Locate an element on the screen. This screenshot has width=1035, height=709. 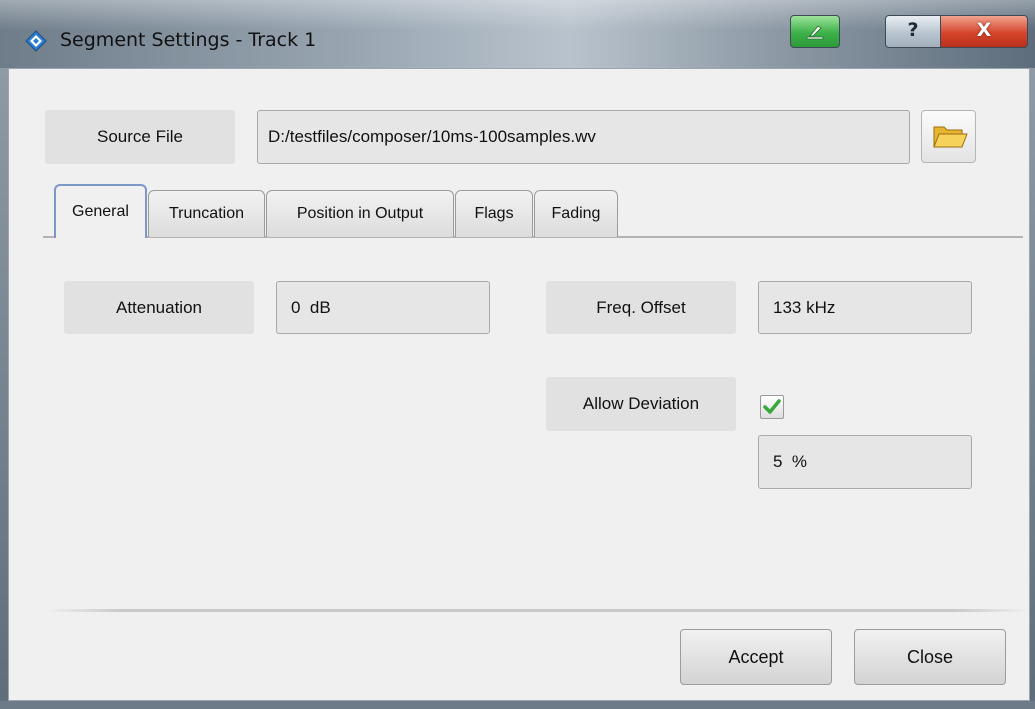
tab-general-label: General is located at coordinates (100, 211).